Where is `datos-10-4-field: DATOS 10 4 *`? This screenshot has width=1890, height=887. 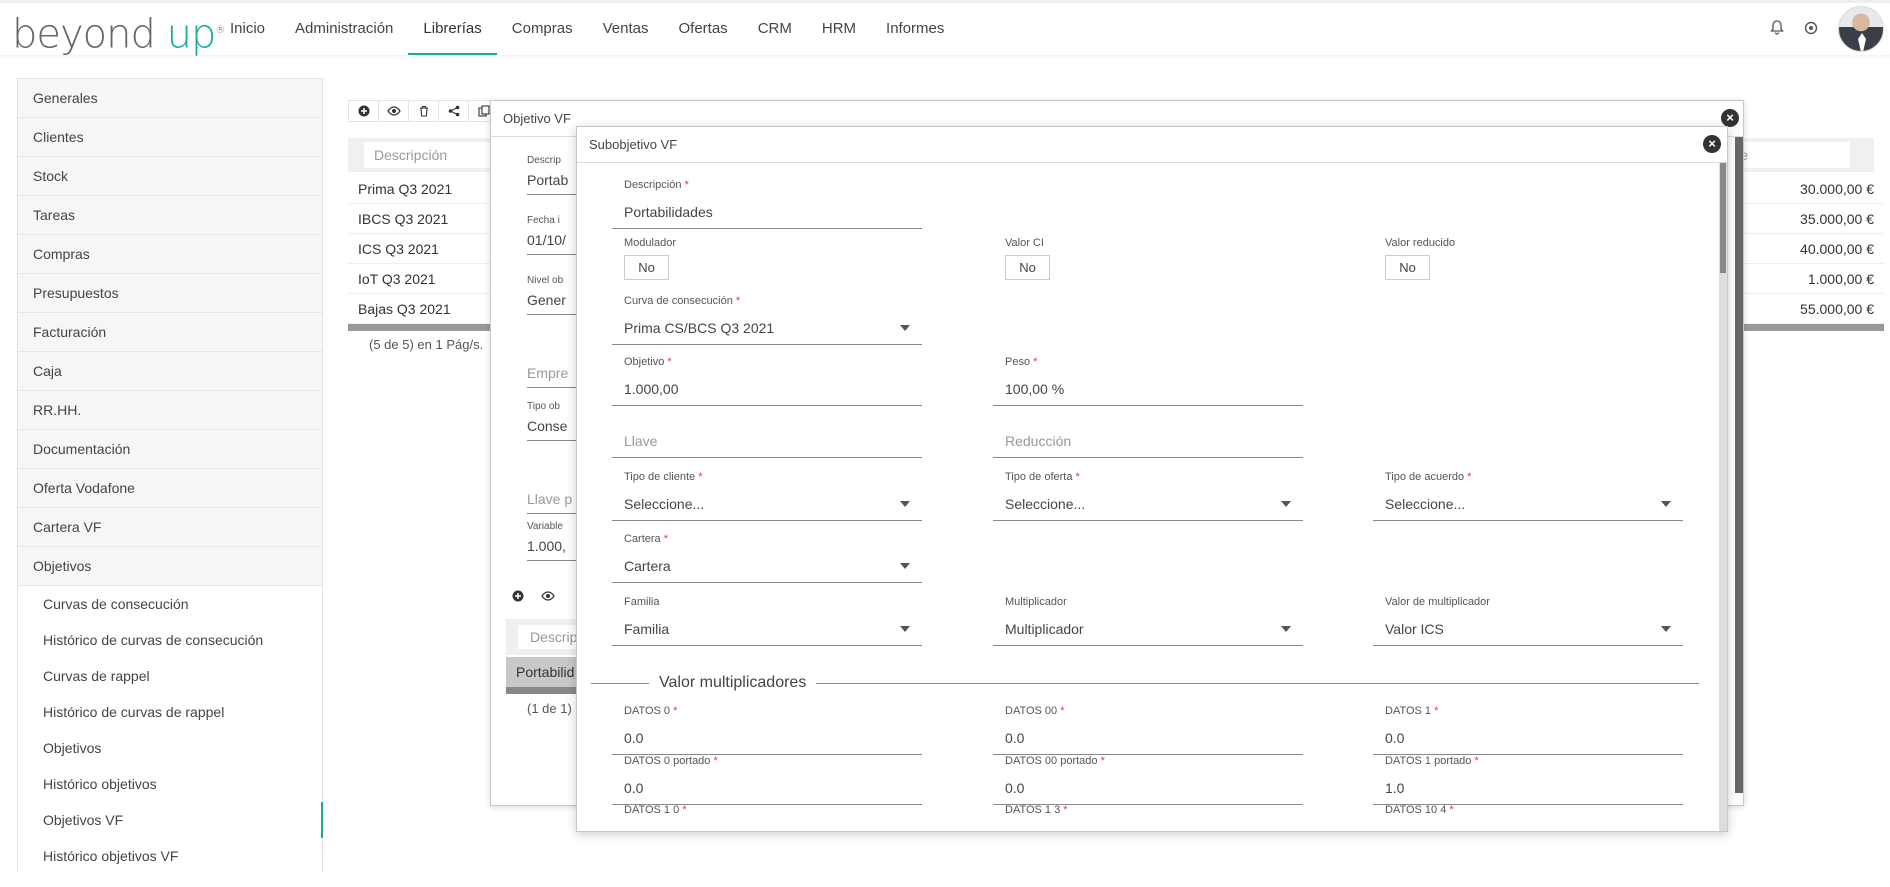 datos-10-4-field: DATOS 10 4 * is located at coordinates (1528, 811).